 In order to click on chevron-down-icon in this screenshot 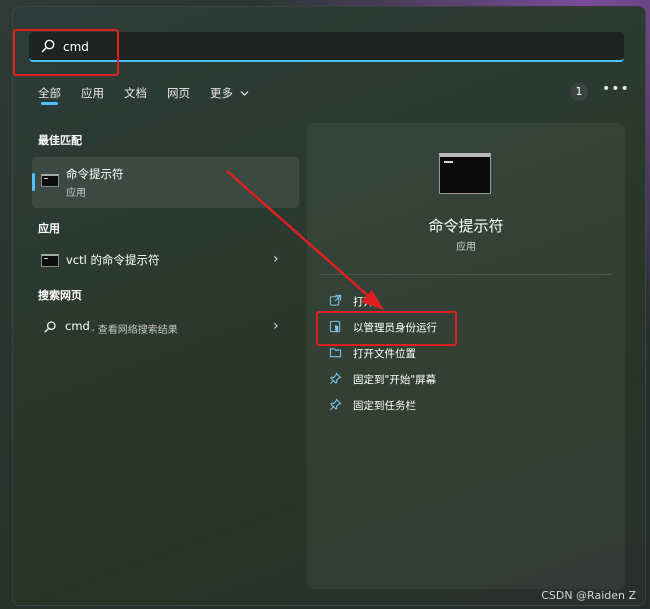, I will do `click(244, 93)`.